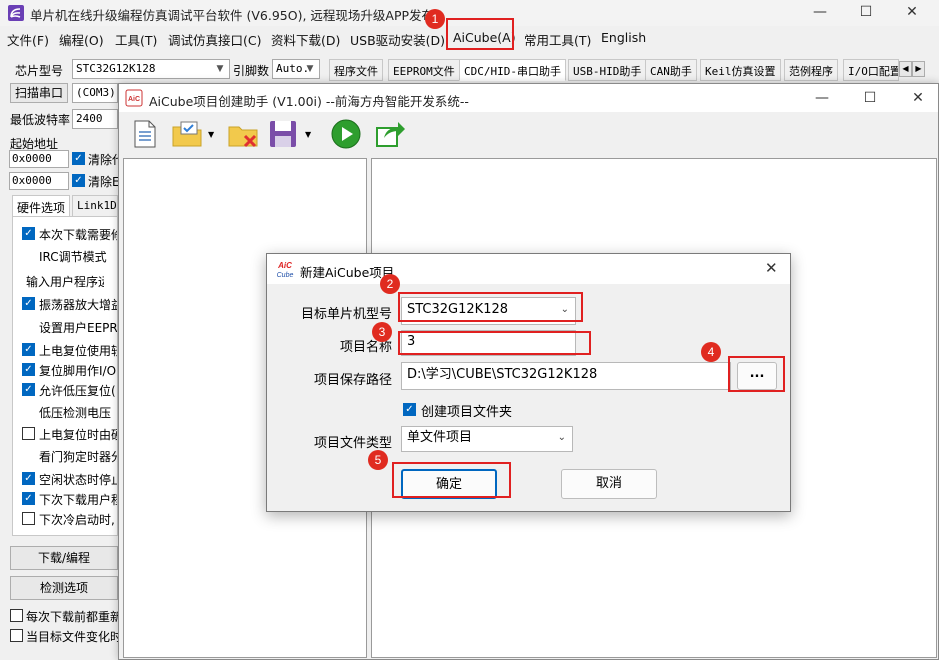 The width and height of the screenshot is (939, 660). I want to click on annotation-badge-4: 4, so click(711, 352).